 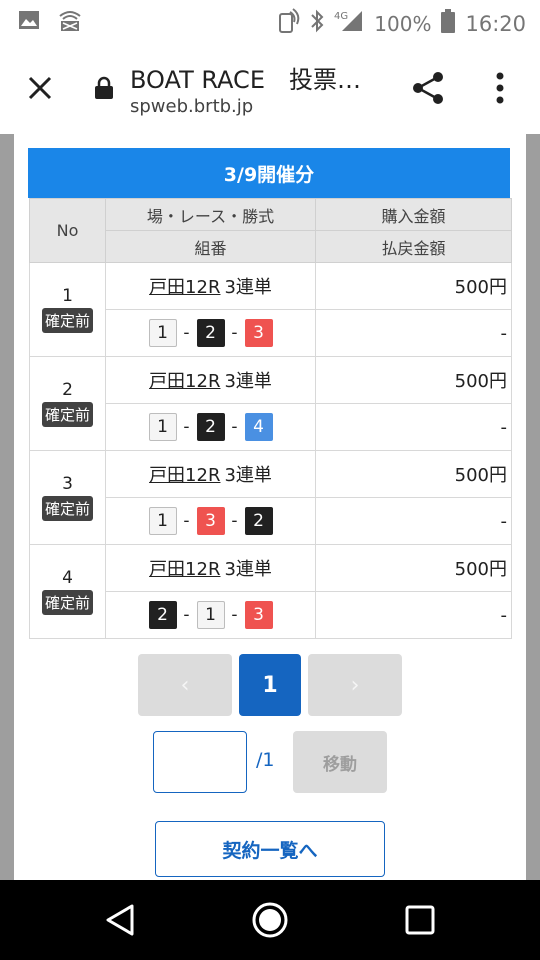 I want to click on recent-apps-icon, so click(x=420, y=922).